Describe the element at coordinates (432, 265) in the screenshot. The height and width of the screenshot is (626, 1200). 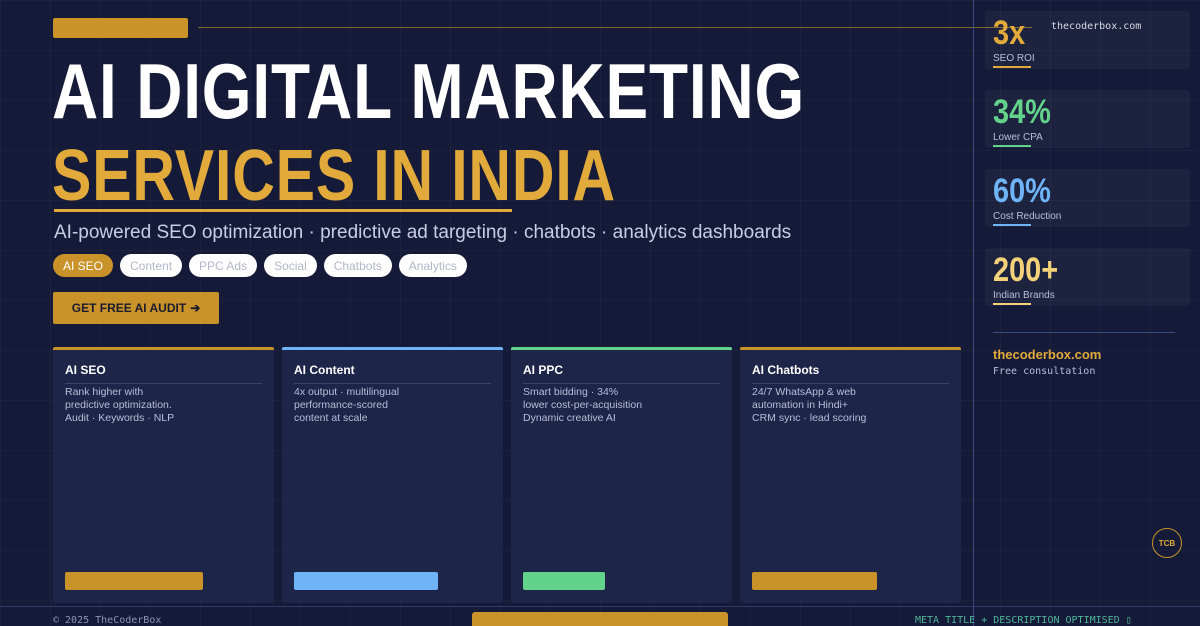
I see `tag-analytics: Analytics` at that location.